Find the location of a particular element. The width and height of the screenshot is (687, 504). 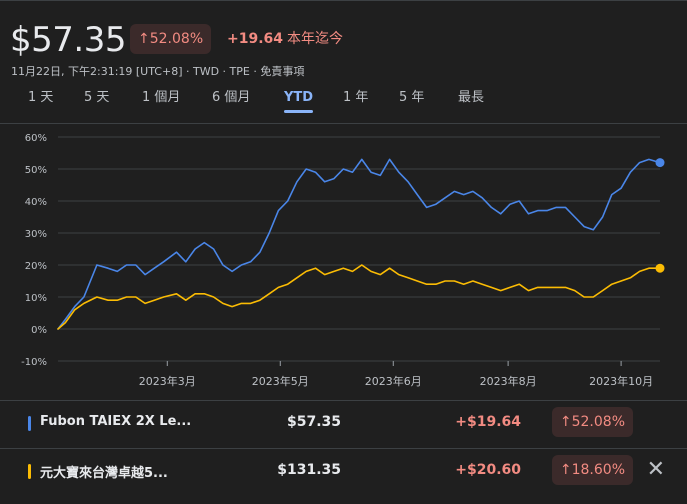

x-tick-label: 2023年10月 is located at coordinates (621, 381).